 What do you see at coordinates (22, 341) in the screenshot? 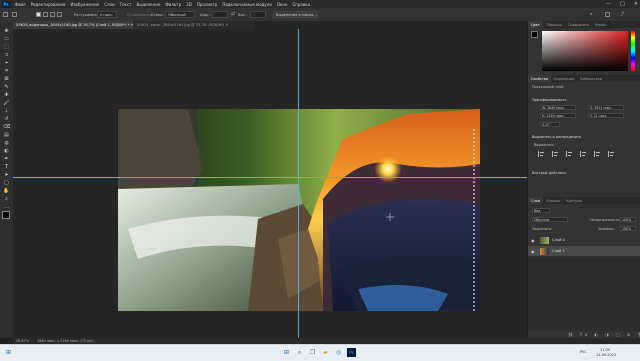
I see `zoom-level: 26,67%` at bounding box center [22, 341].